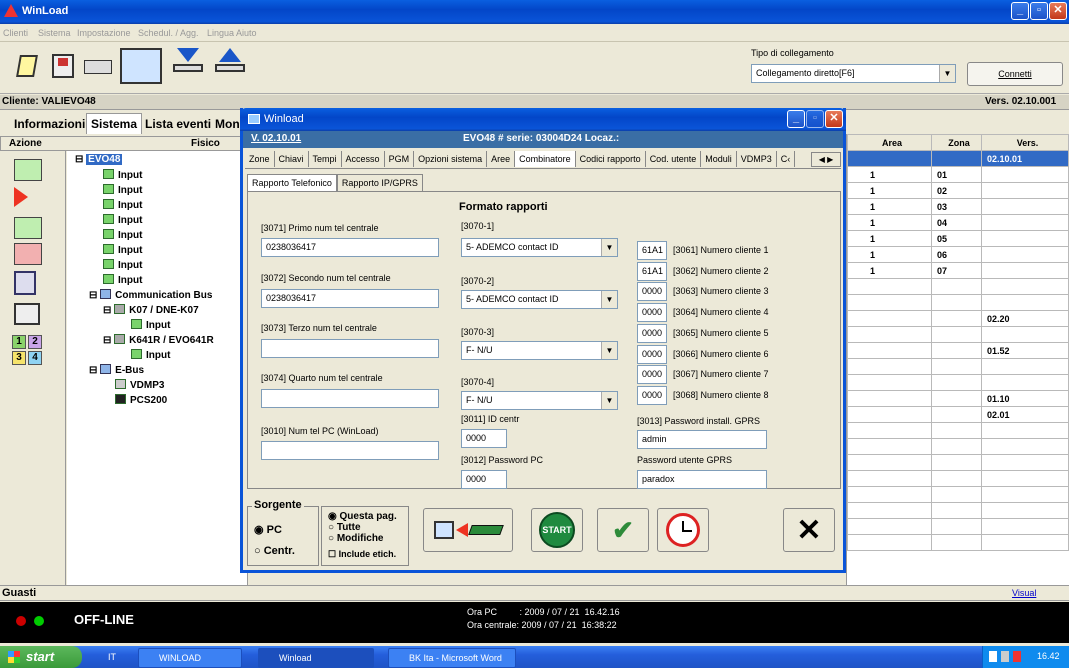 The height and width of the screenshot is (668, 1069). Describe the element at coordinates (719, 159) in the screenshot. I see `tab-moduli: Moduli` at that location.